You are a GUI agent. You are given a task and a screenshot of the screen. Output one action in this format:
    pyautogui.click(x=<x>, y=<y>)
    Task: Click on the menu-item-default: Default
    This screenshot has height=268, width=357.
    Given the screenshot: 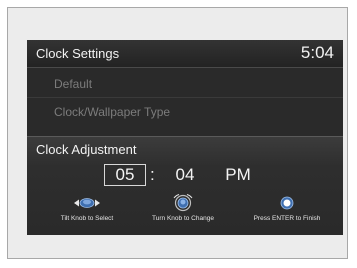 What is the action you would take?
    pyautogui.click(x=73, y=84)
    